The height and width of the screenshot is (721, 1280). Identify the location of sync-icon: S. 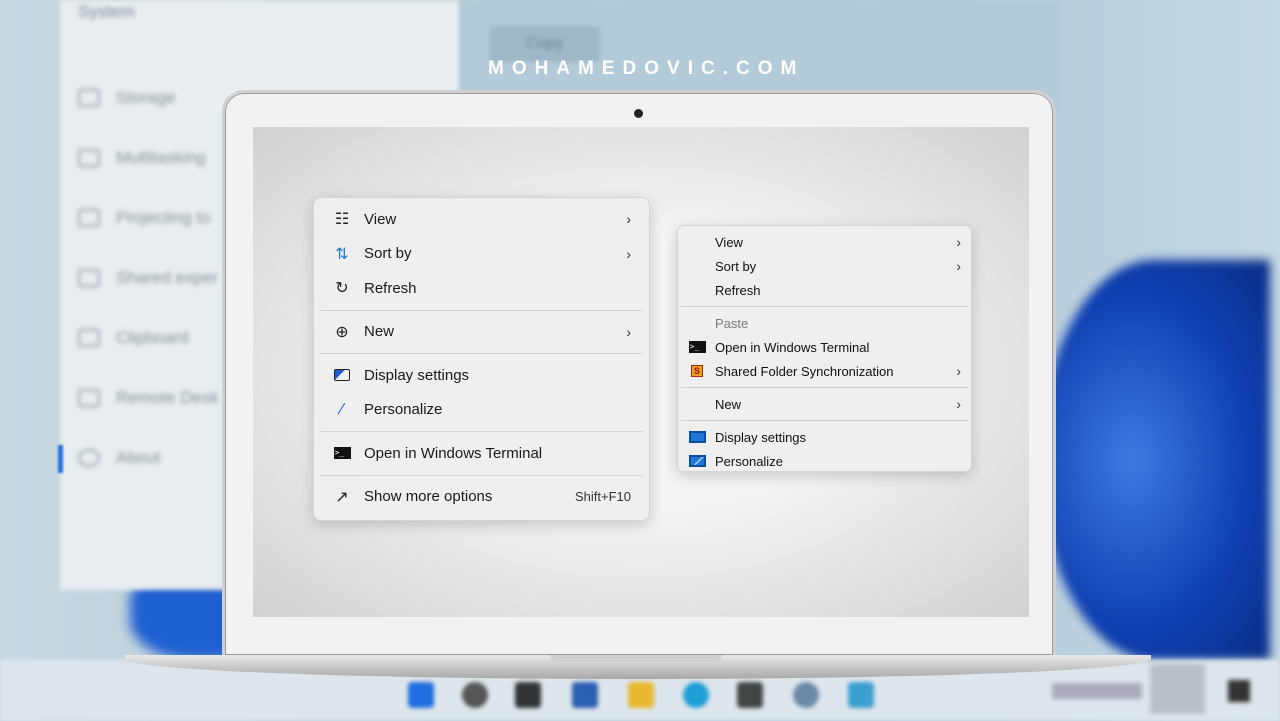
(697, 371).